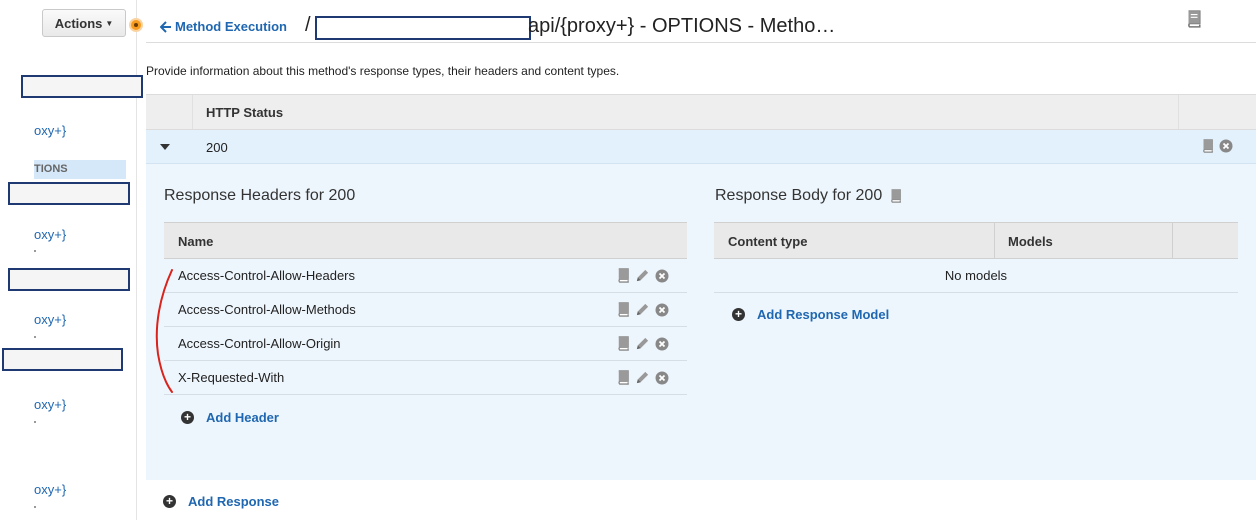  I want to click on actions-label: Actions, so click(78, 23).